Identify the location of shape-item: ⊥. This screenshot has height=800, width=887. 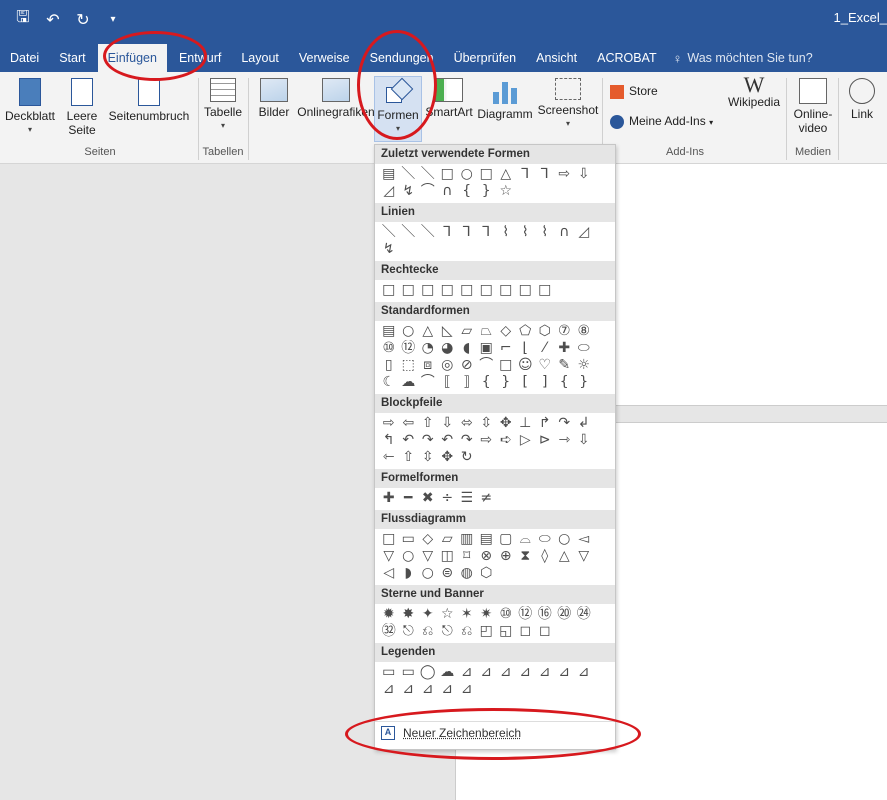
(526, 423).